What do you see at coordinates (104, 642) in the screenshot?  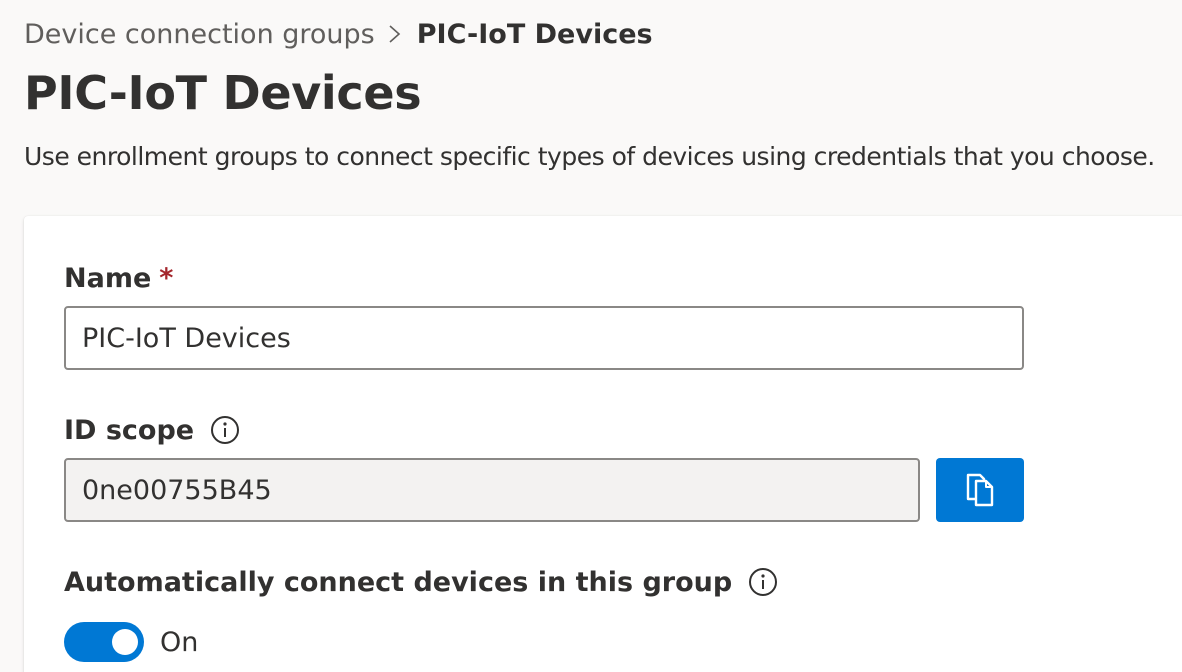 I see `auto-connect-toggle` at bounding box center [104, 642].